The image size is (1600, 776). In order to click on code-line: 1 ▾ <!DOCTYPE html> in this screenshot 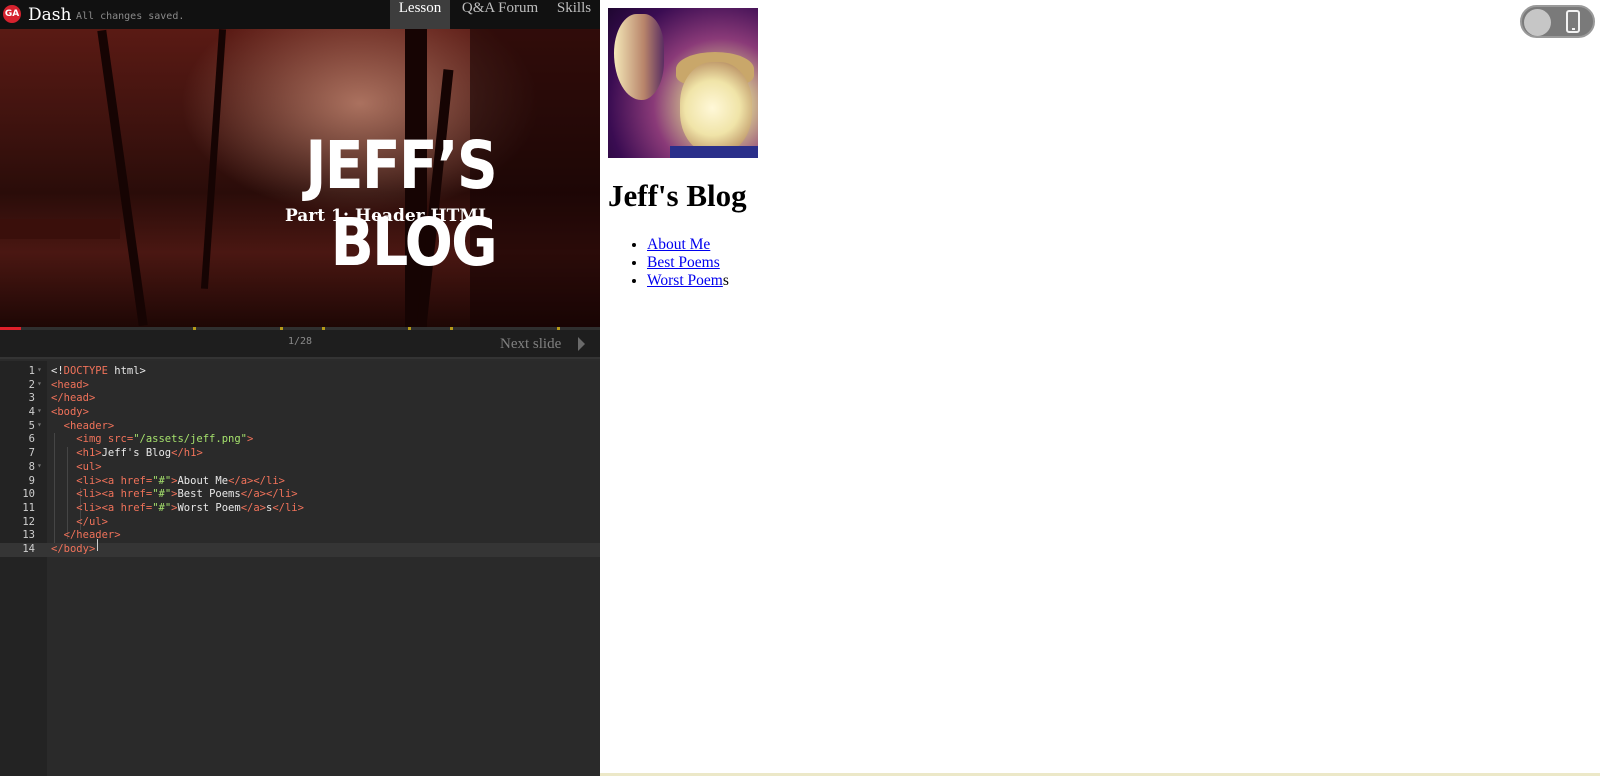, I will do `click(300, 372)`.